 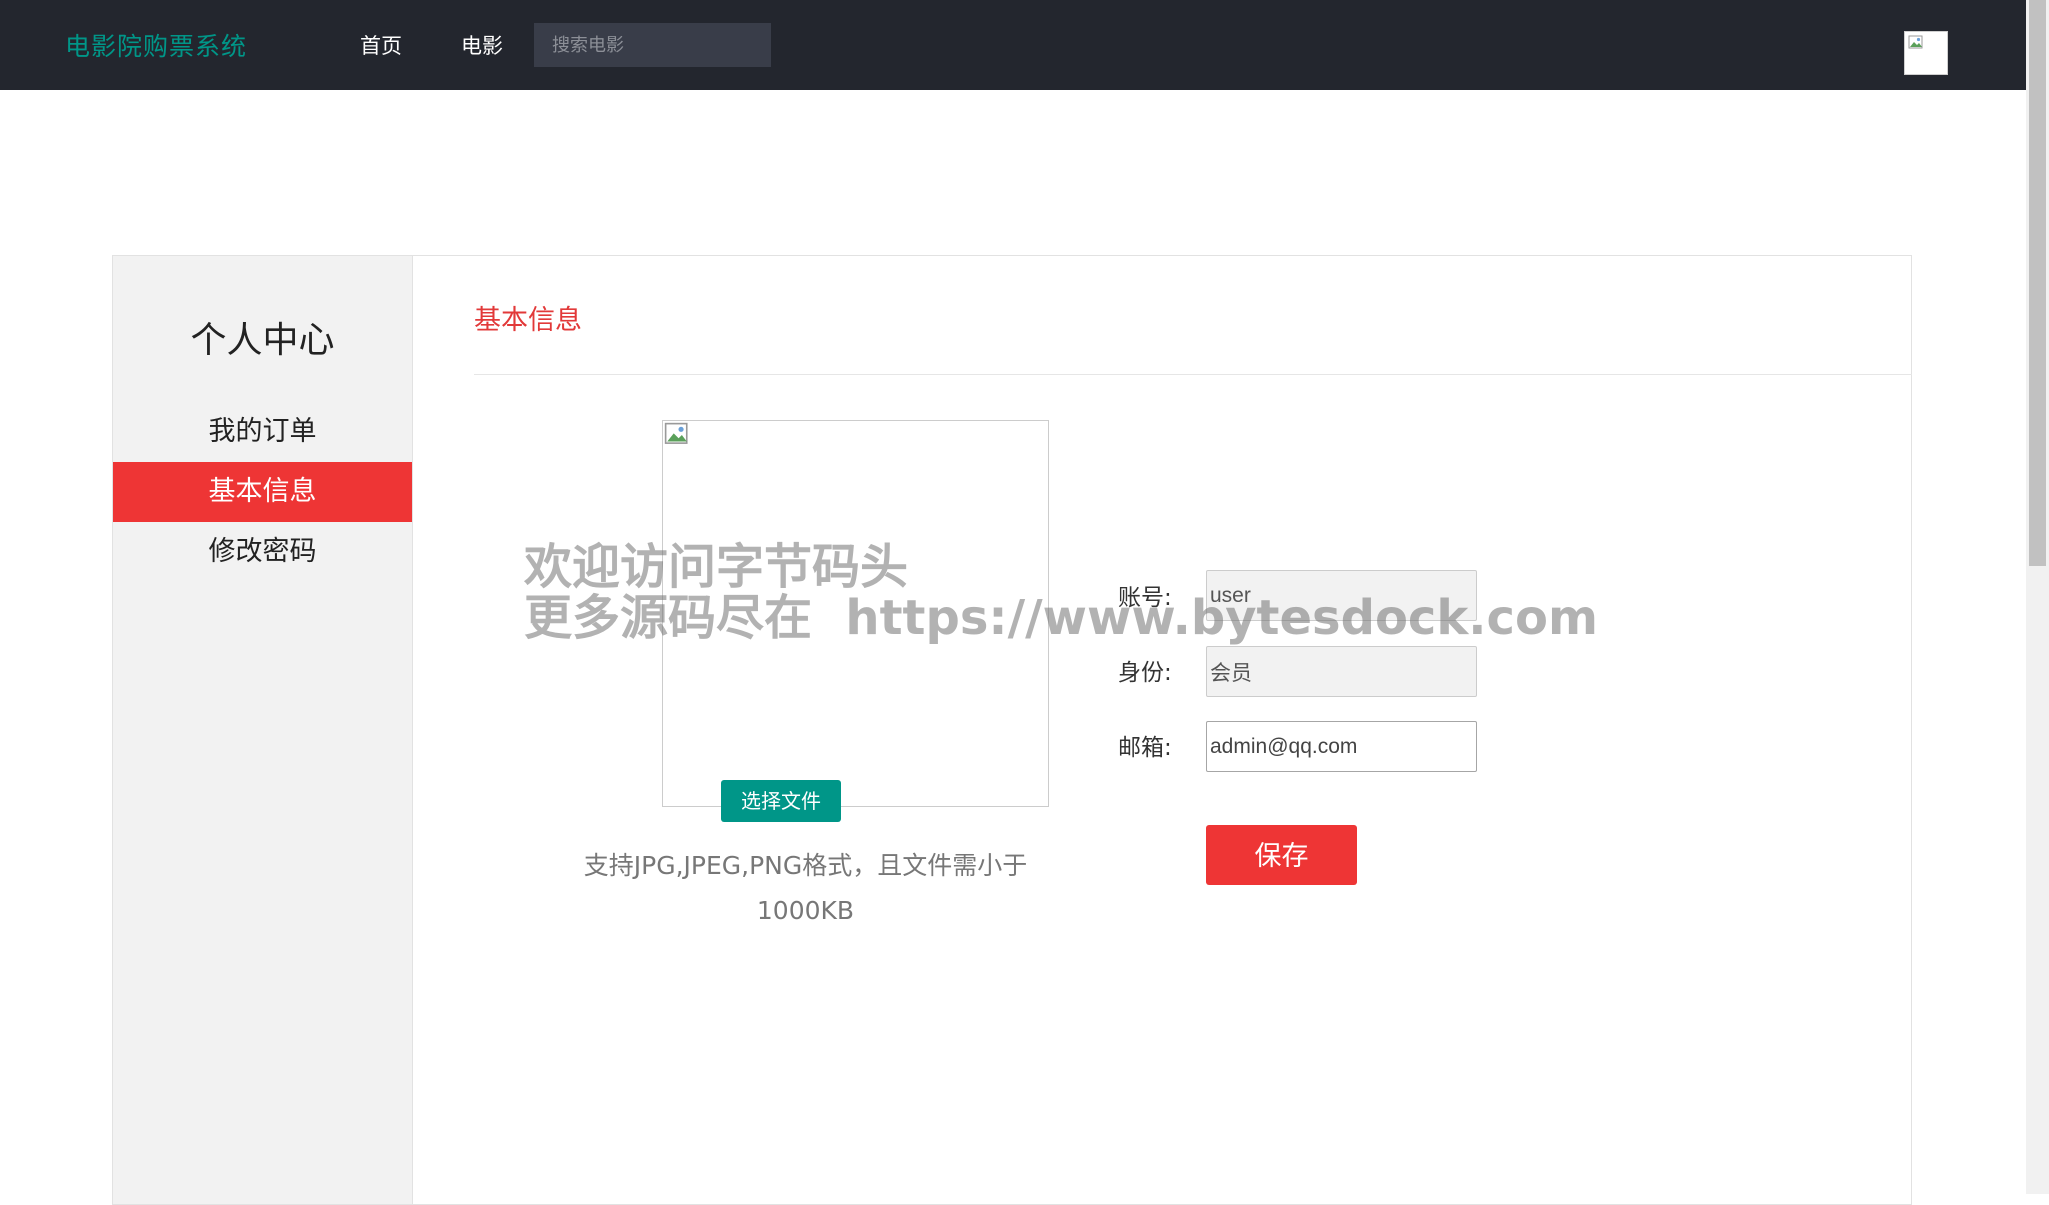 I want to click on role-field, so click(x=1341, y=671).